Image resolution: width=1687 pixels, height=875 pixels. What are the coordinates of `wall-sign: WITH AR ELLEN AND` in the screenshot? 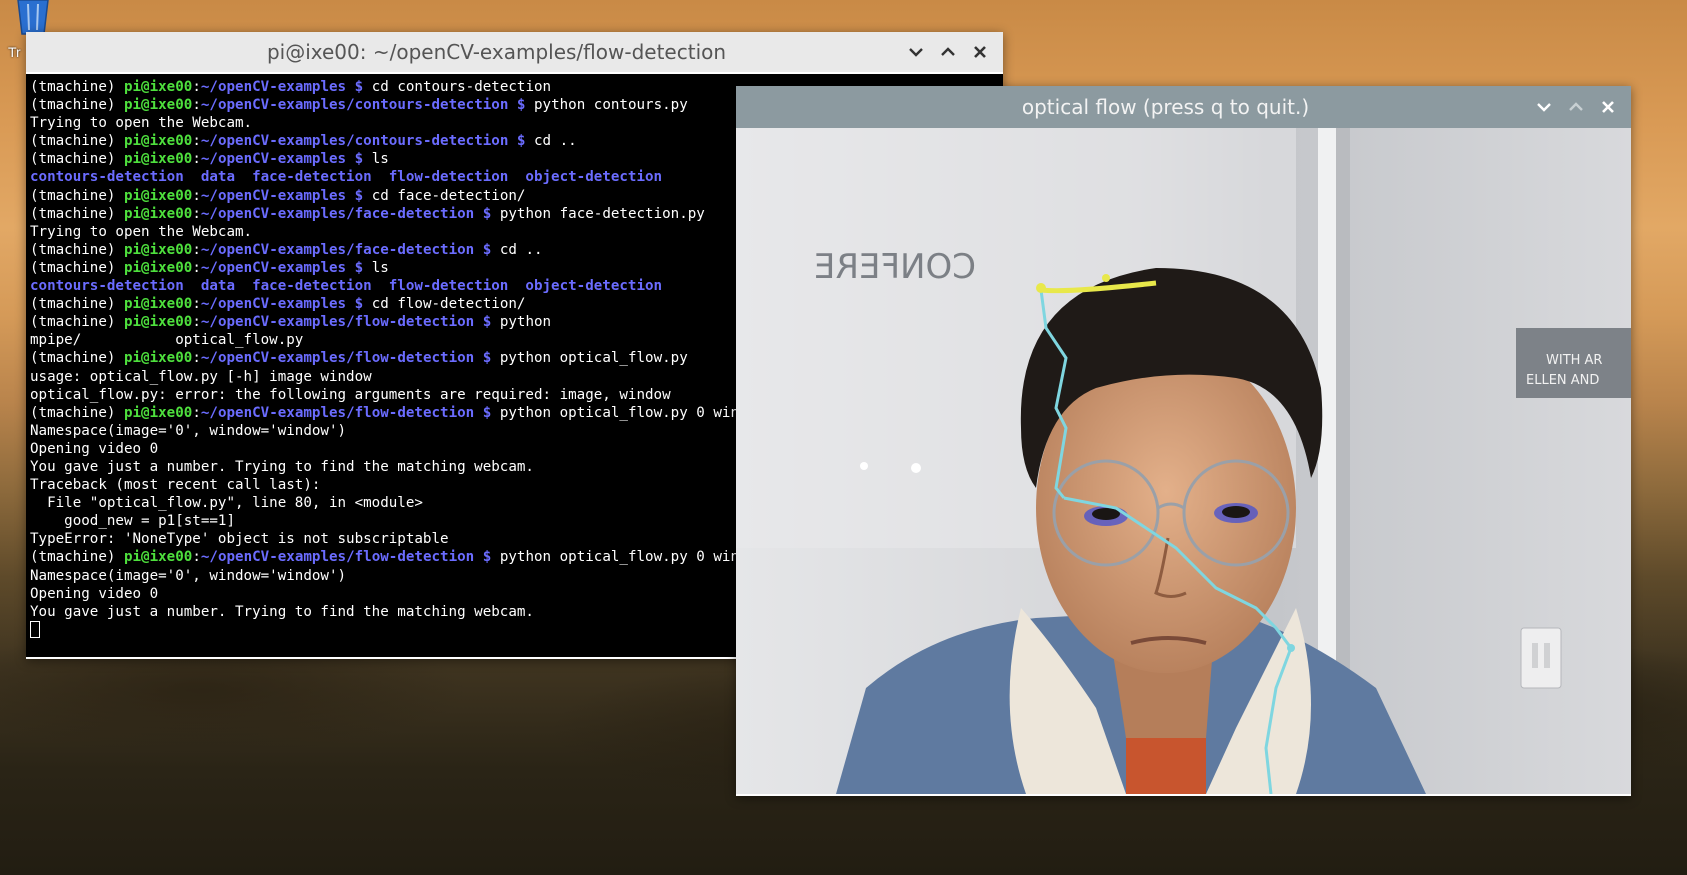 It's located at (1573, 363).